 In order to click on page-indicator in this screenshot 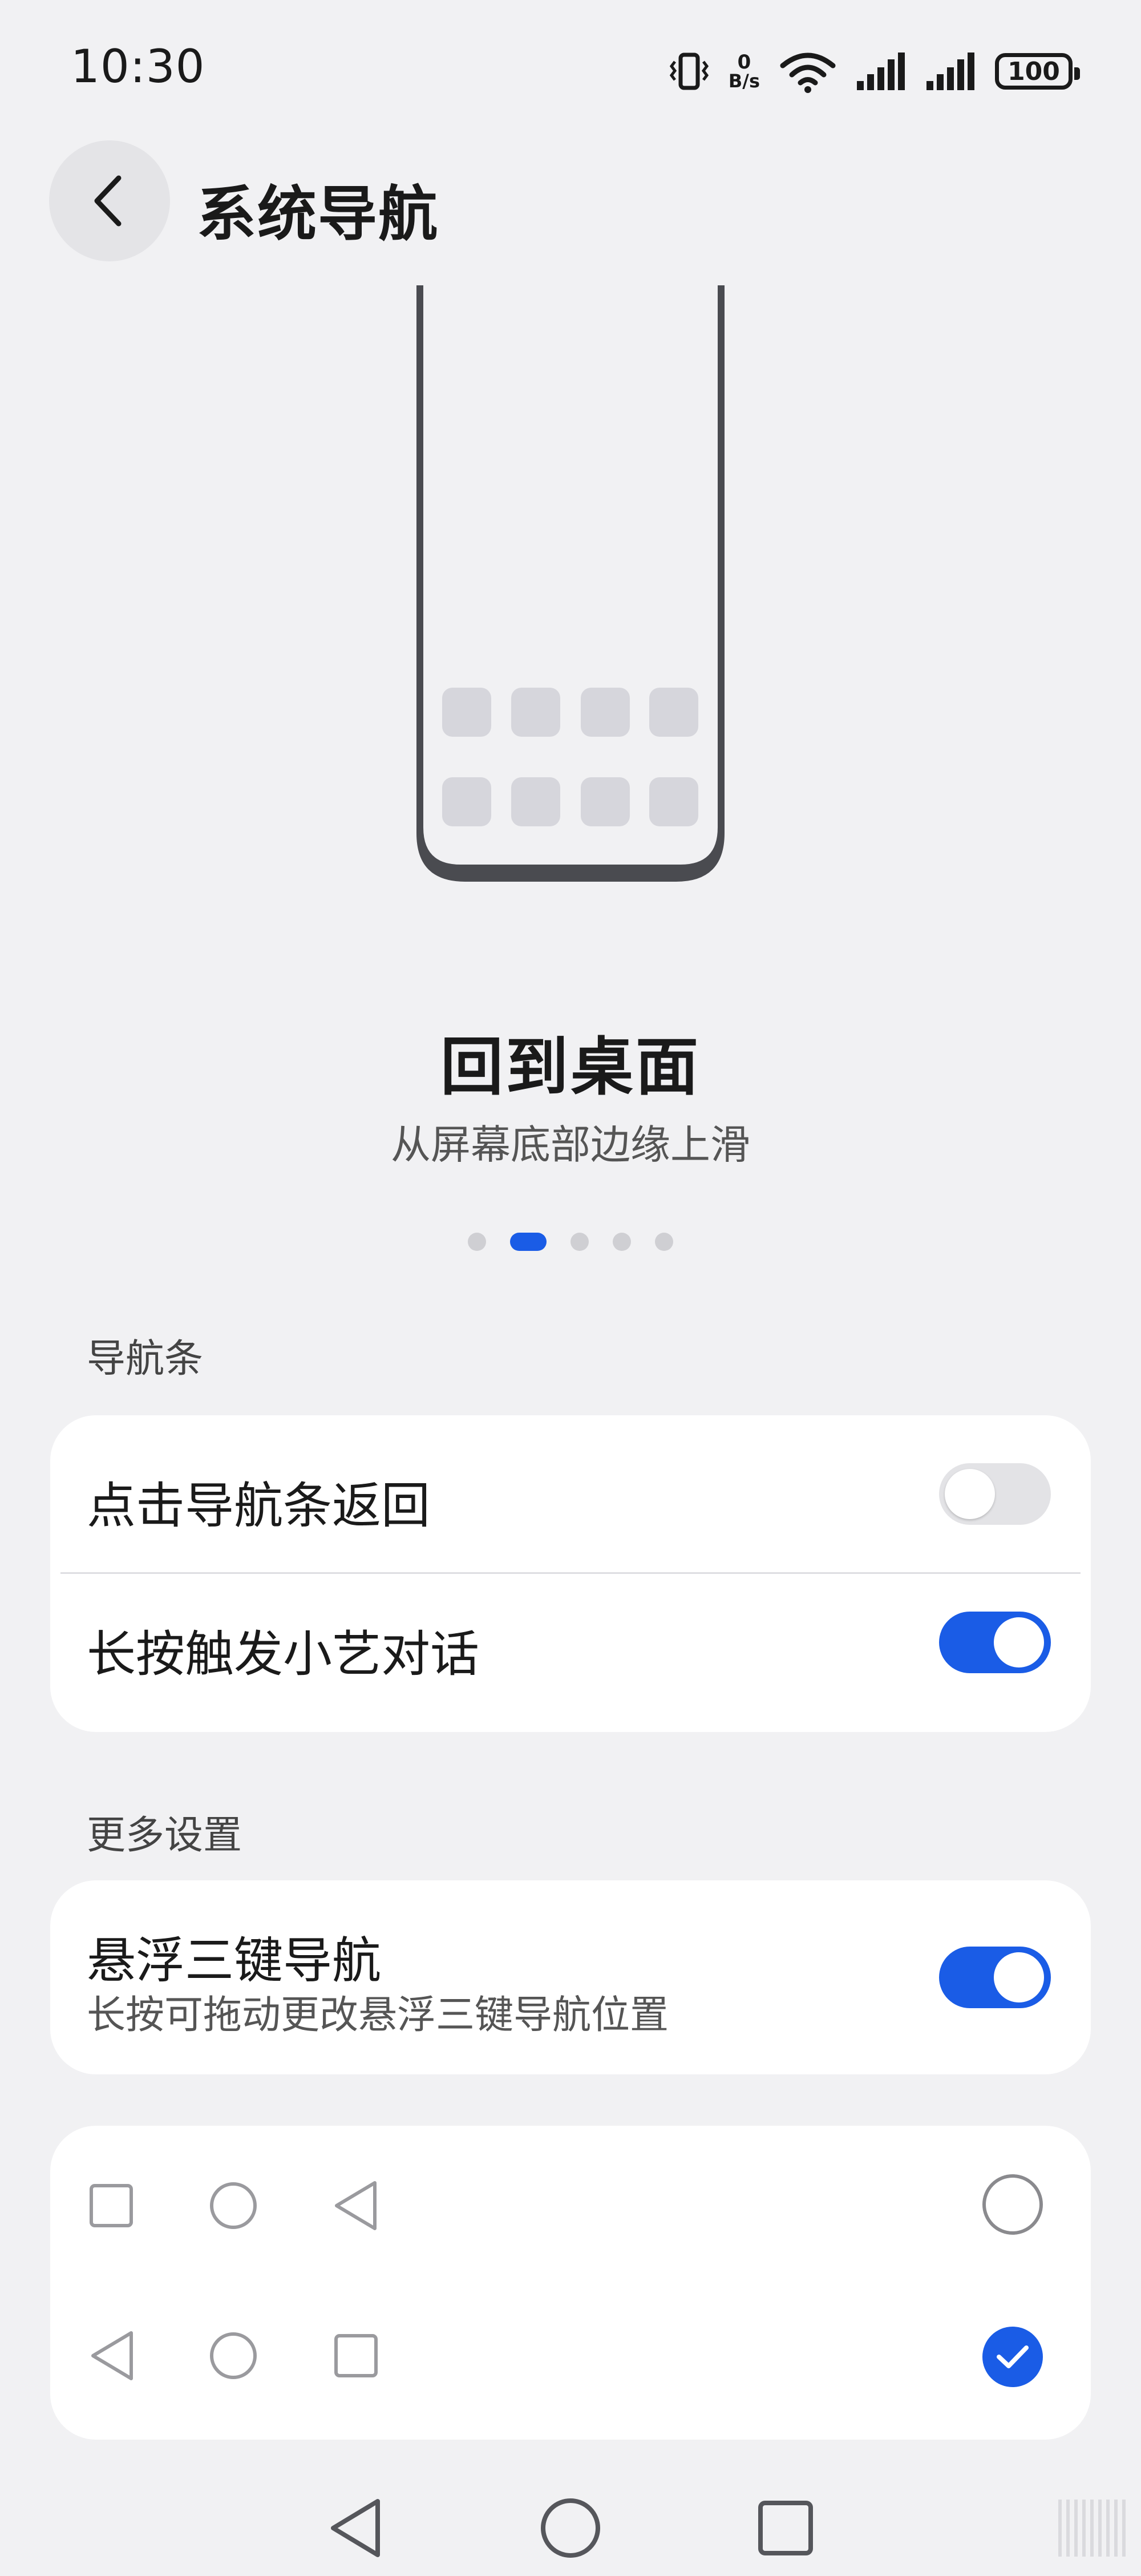, I will do `click(570, 1242)`.